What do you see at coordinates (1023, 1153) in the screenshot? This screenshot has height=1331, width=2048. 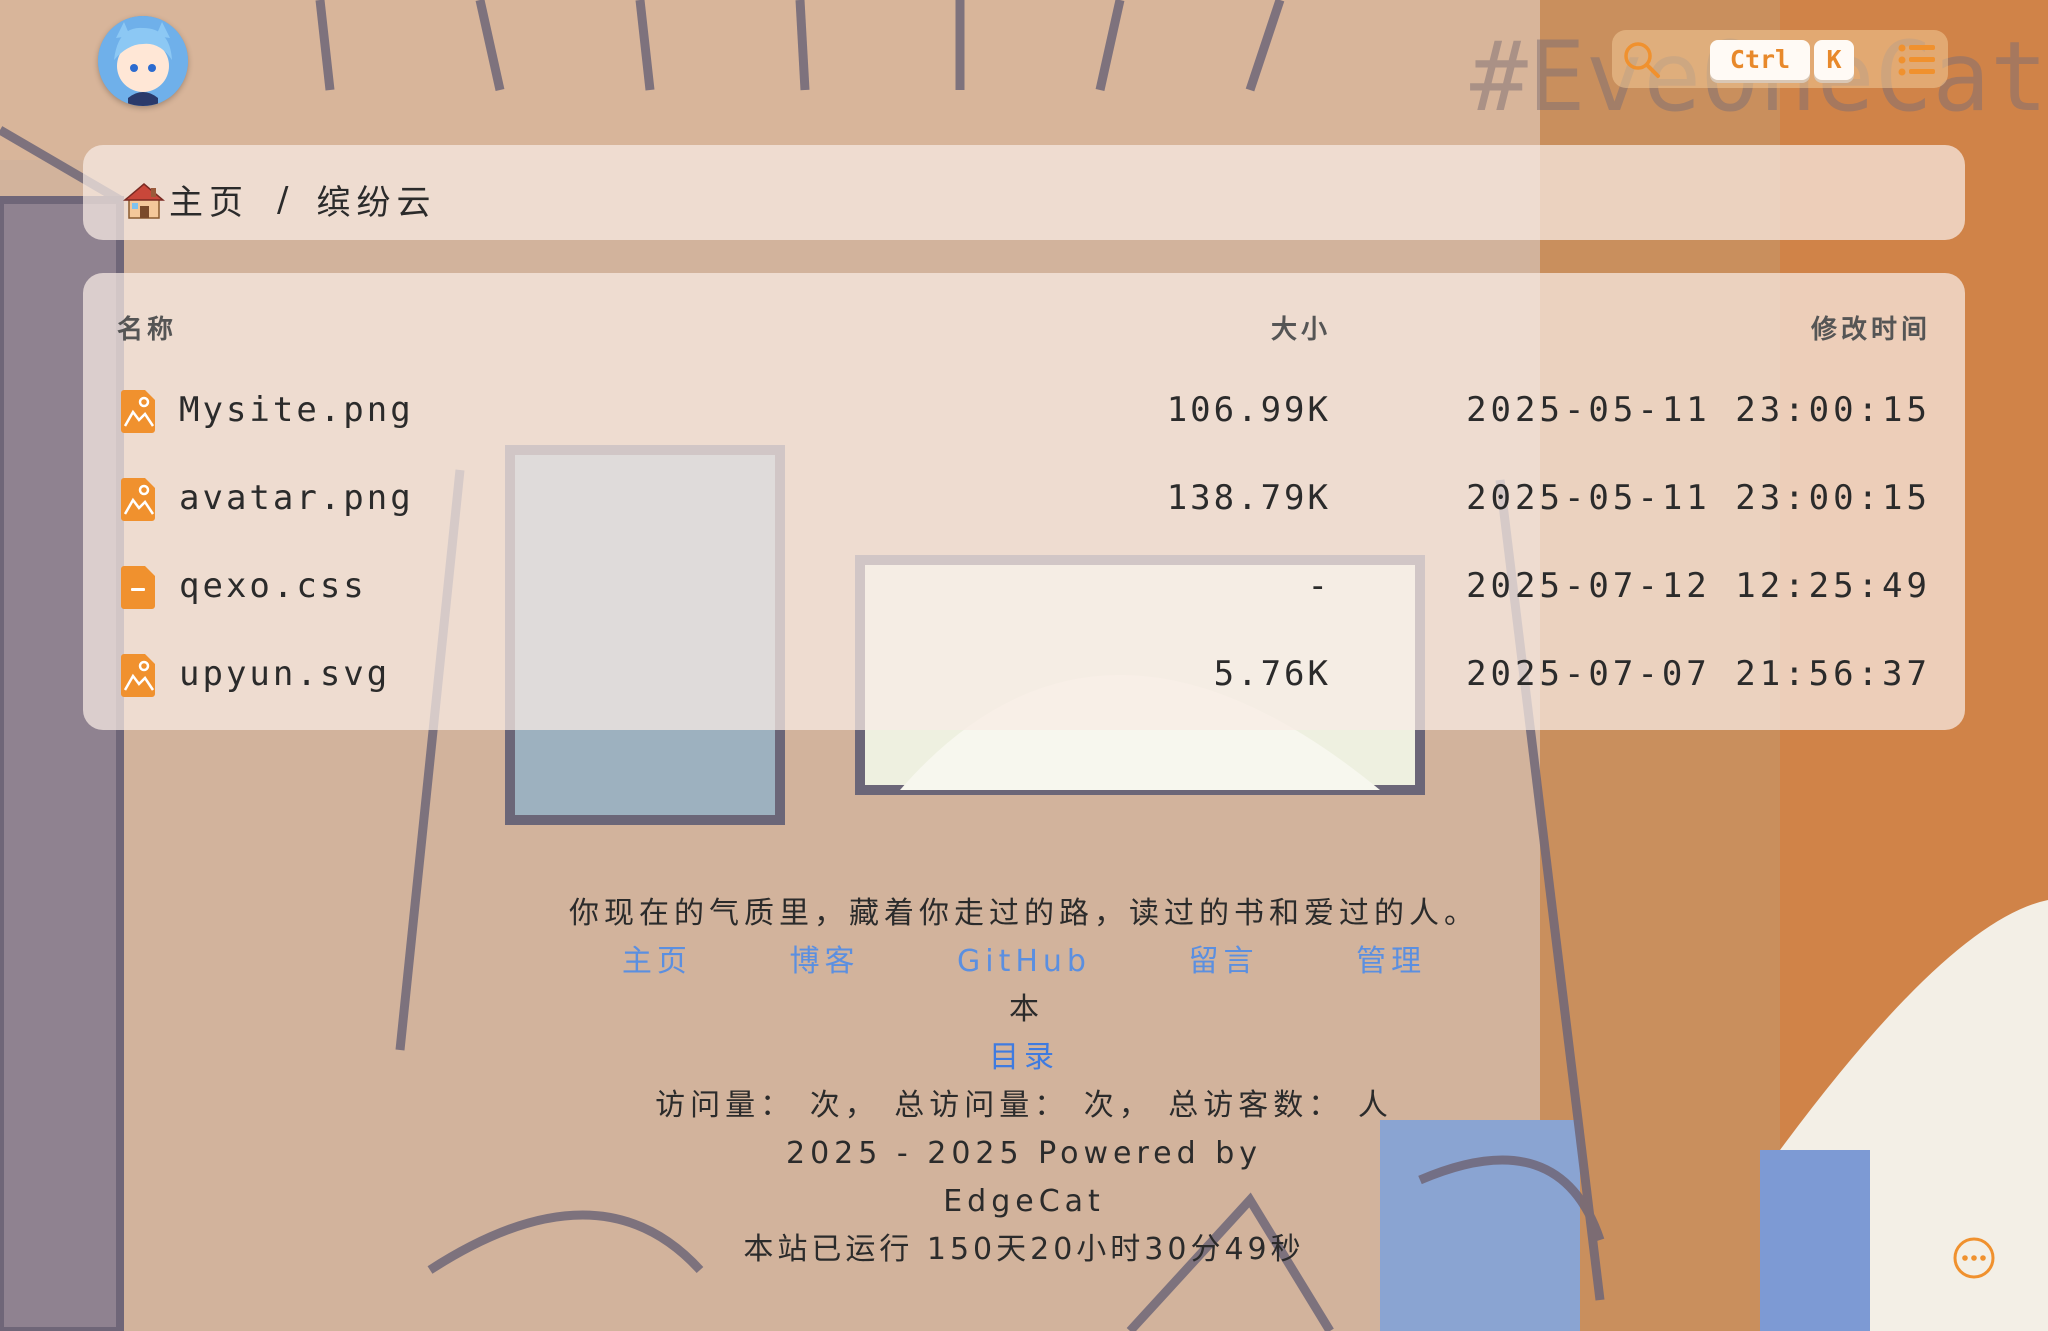 I see `powered-by-line1: 2025 - 2025 Powered by` at bounding box center [1023, 1153].